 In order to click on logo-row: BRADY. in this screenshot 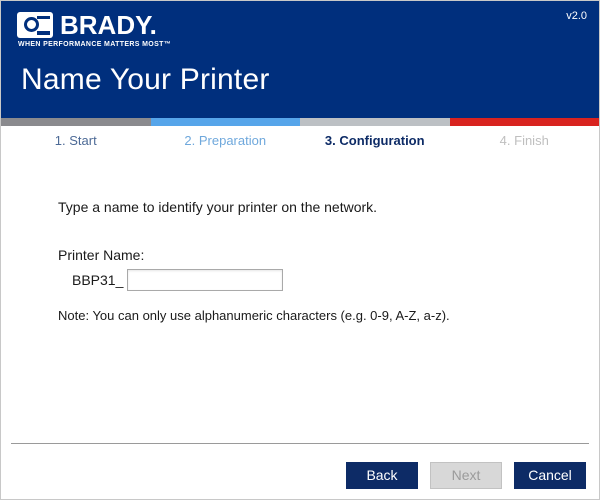, I will do `click(87, 25)`.